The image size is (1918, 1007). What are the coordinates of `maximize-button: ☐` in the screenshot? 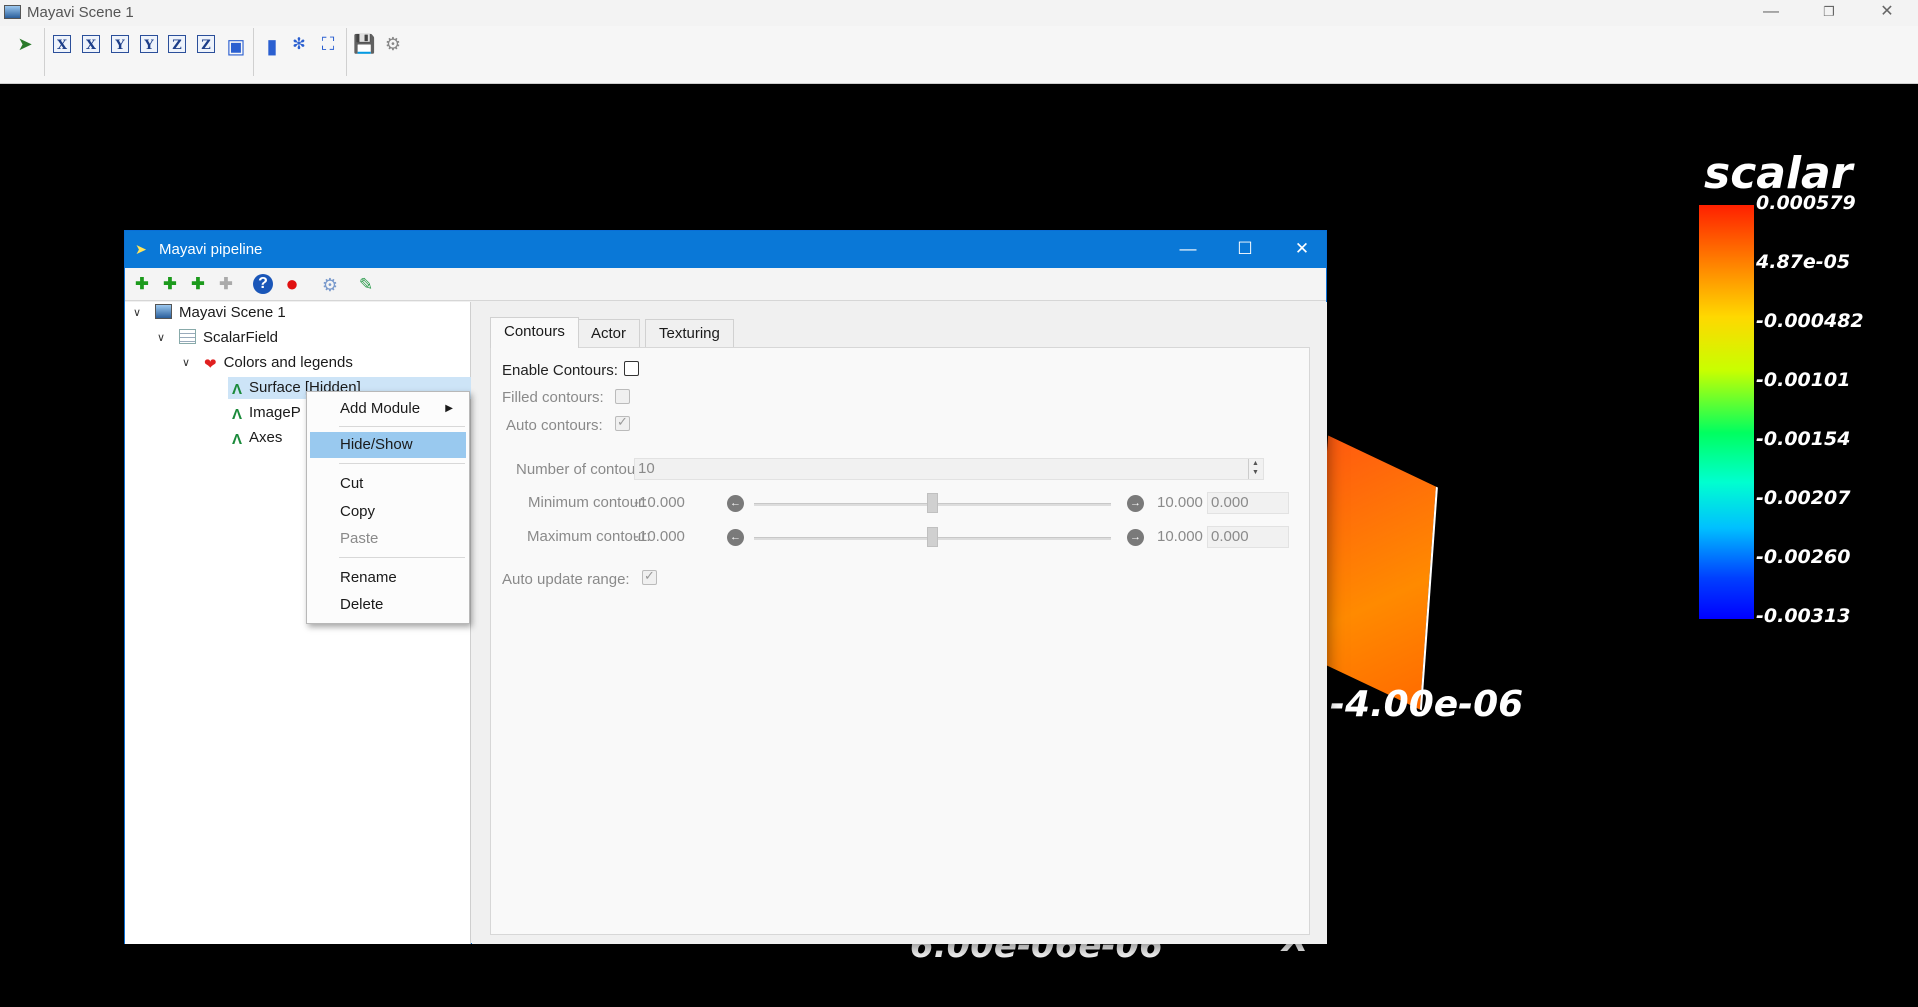 It's located at (1245, 249).